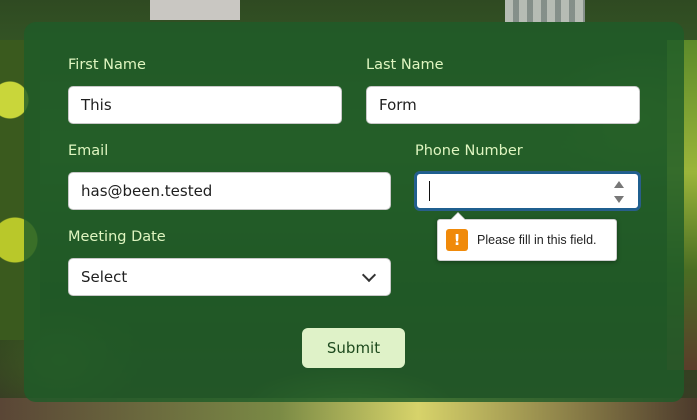  What do you see at coordinates (369, 274) in the screenshot?
I see `chevron-down-icon` at bounding box center [369, 274].